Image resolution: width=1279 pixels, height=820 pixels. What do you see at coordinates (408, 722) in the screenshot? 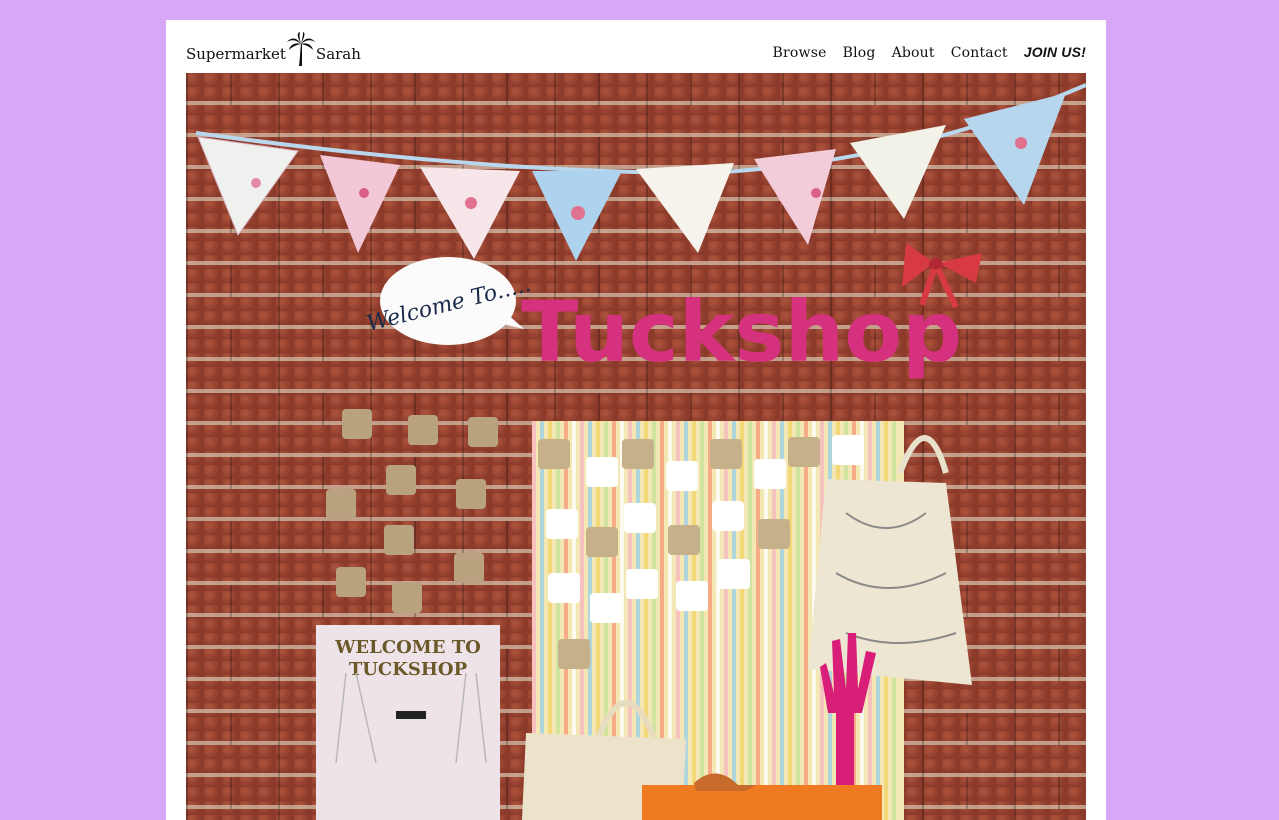
I see `welcome-sign-board: WELCOME TO TUCKSHOP` at bounding box center [408, 722].